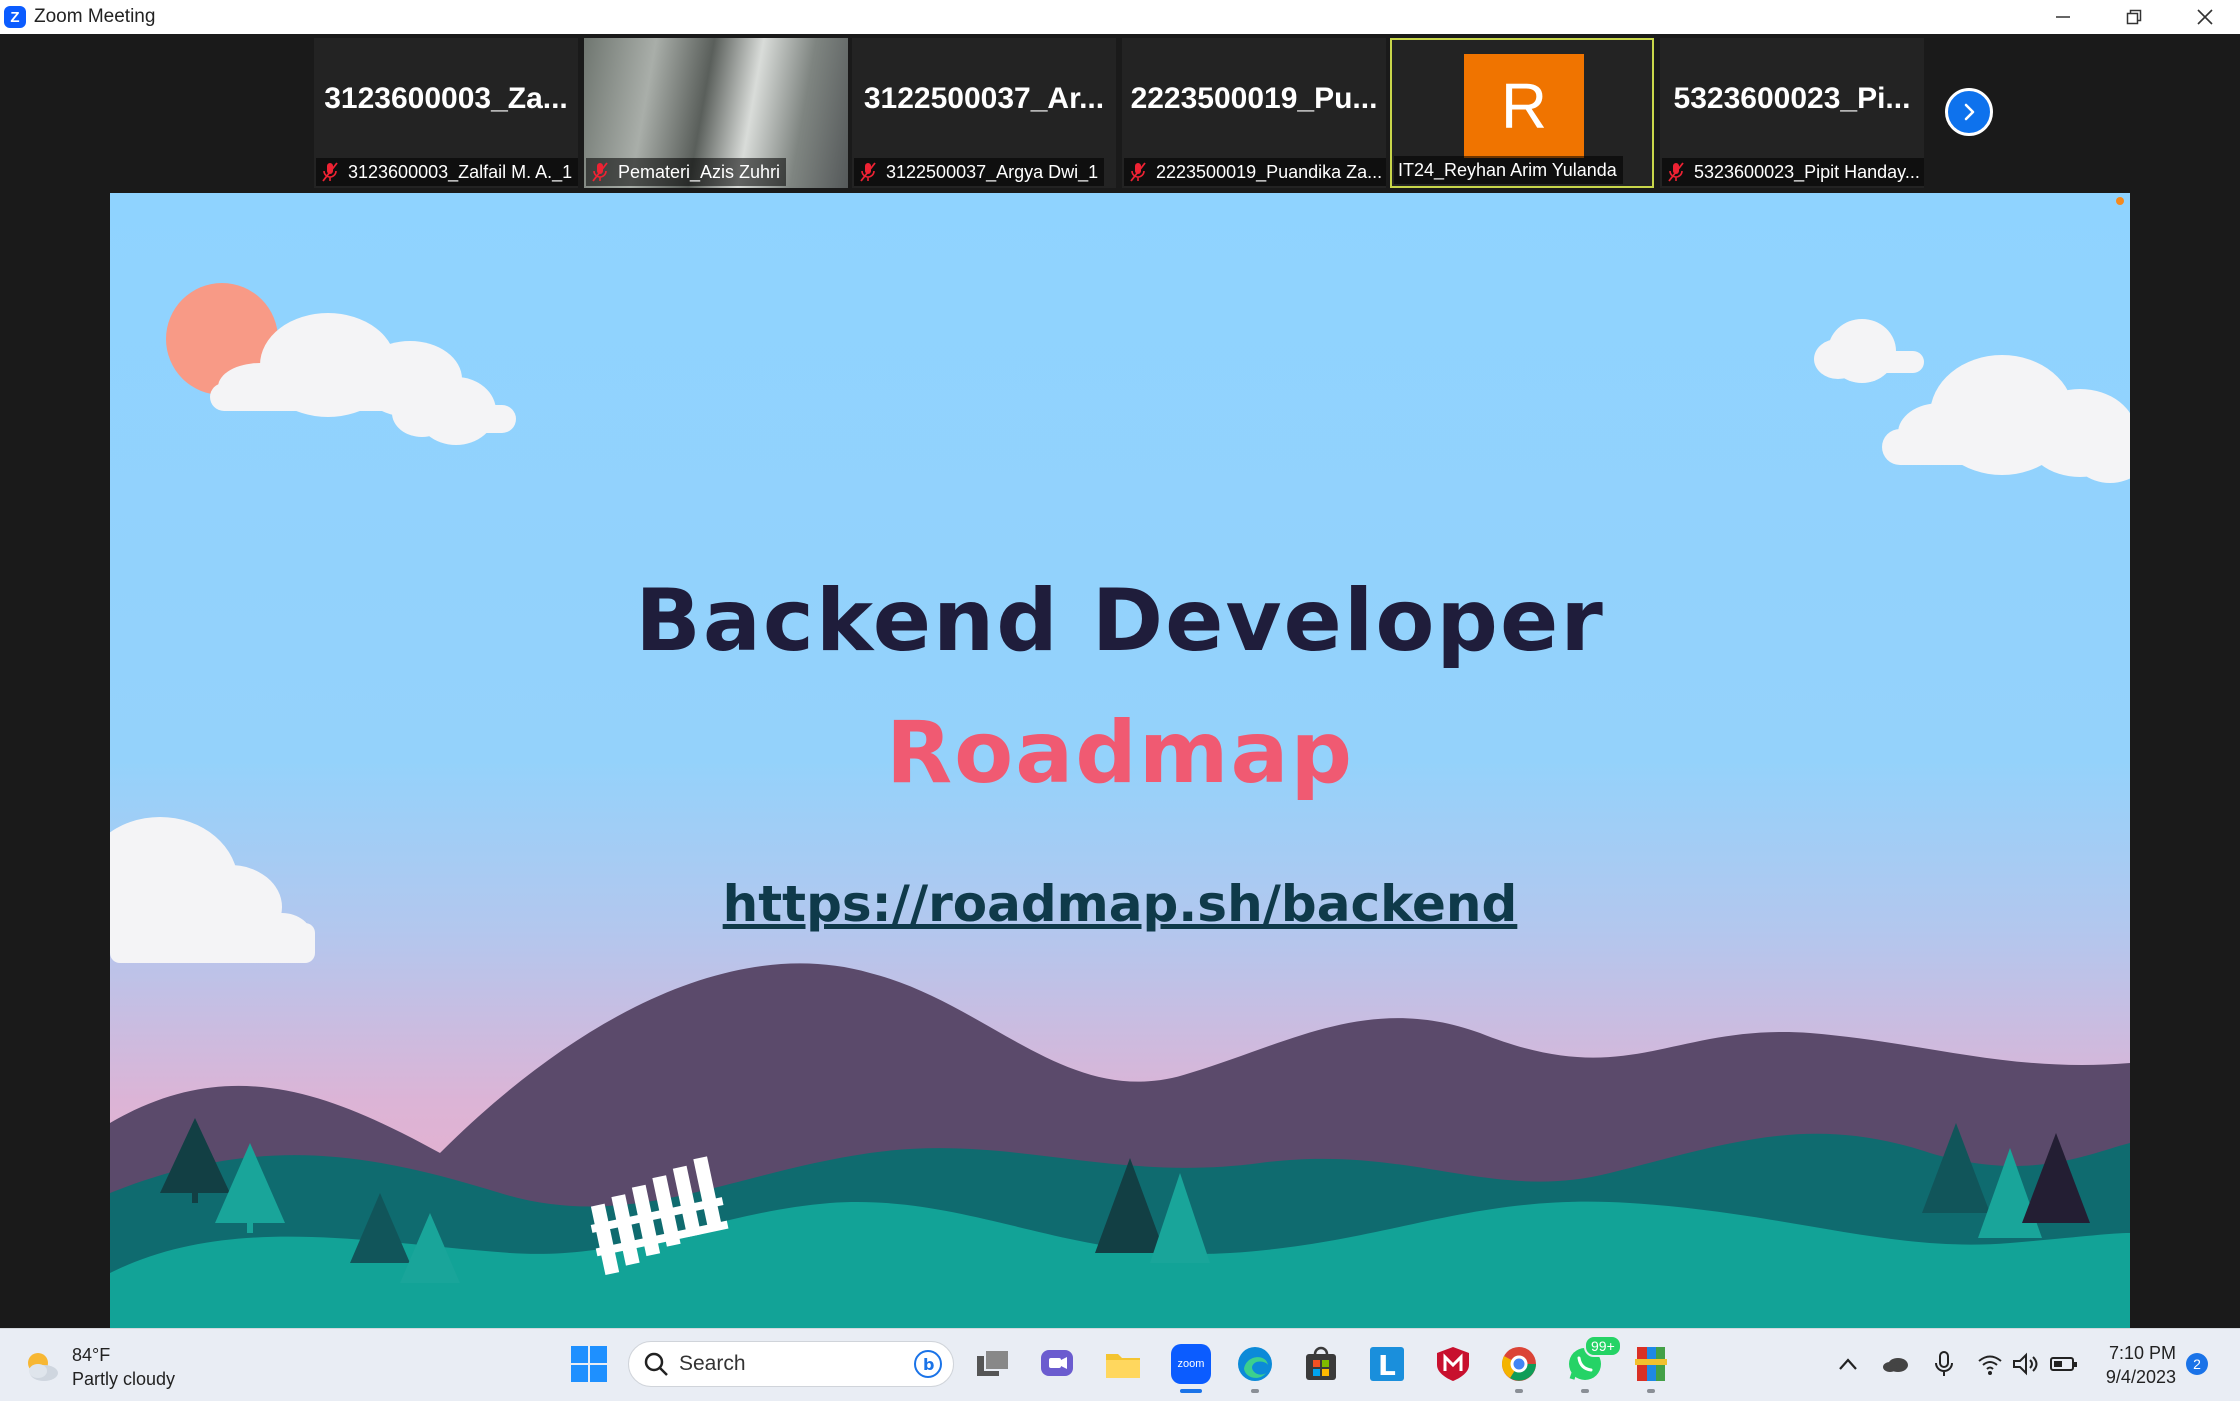 The image size is (2240, 1401). I want to click on participant-label: 3123600003_Zalfail M. A._1, so click(447, 172).